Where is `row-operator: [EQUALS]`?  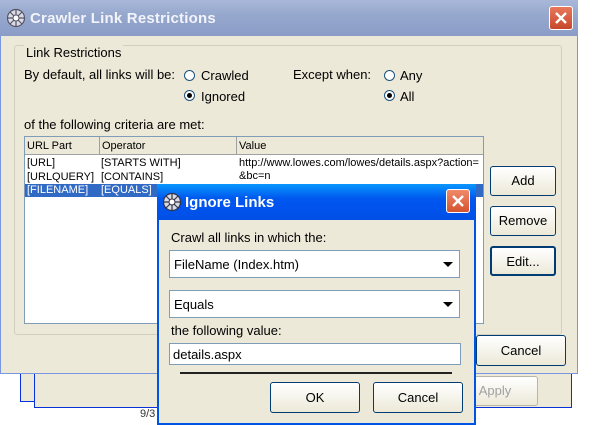
row-operator: [EQUALS] is located at coordinates (126, 190).